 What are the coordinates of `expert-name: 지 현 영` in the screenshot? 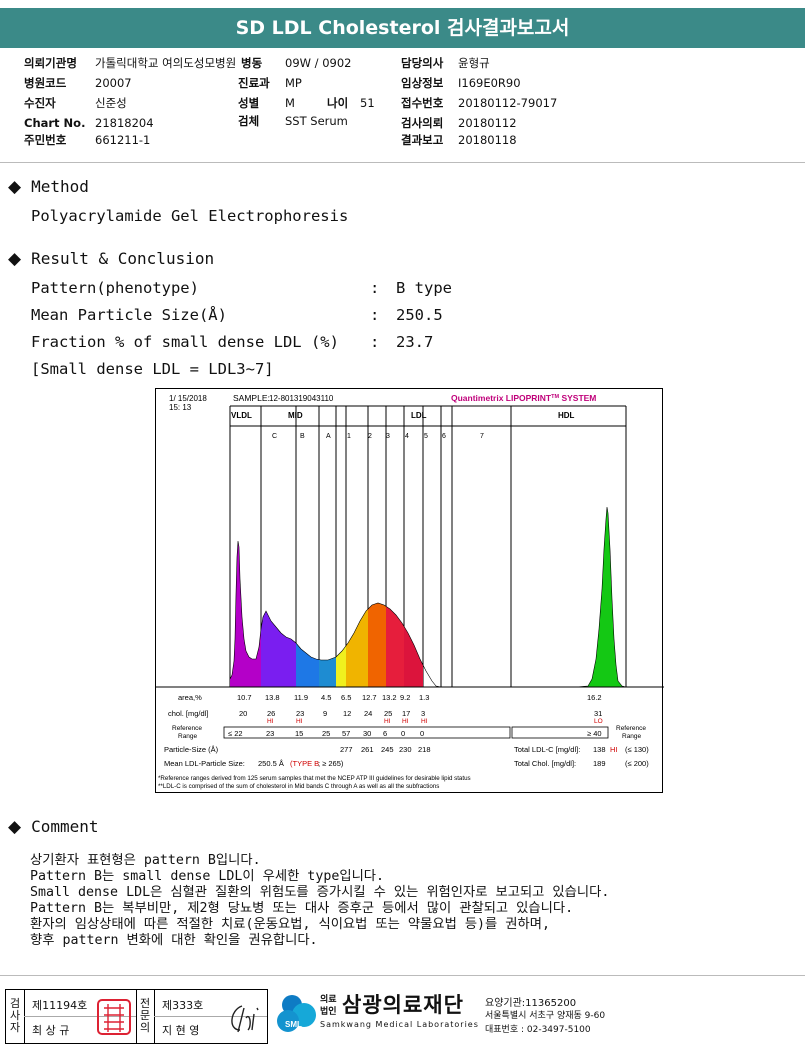 It's located at (181, 1030).